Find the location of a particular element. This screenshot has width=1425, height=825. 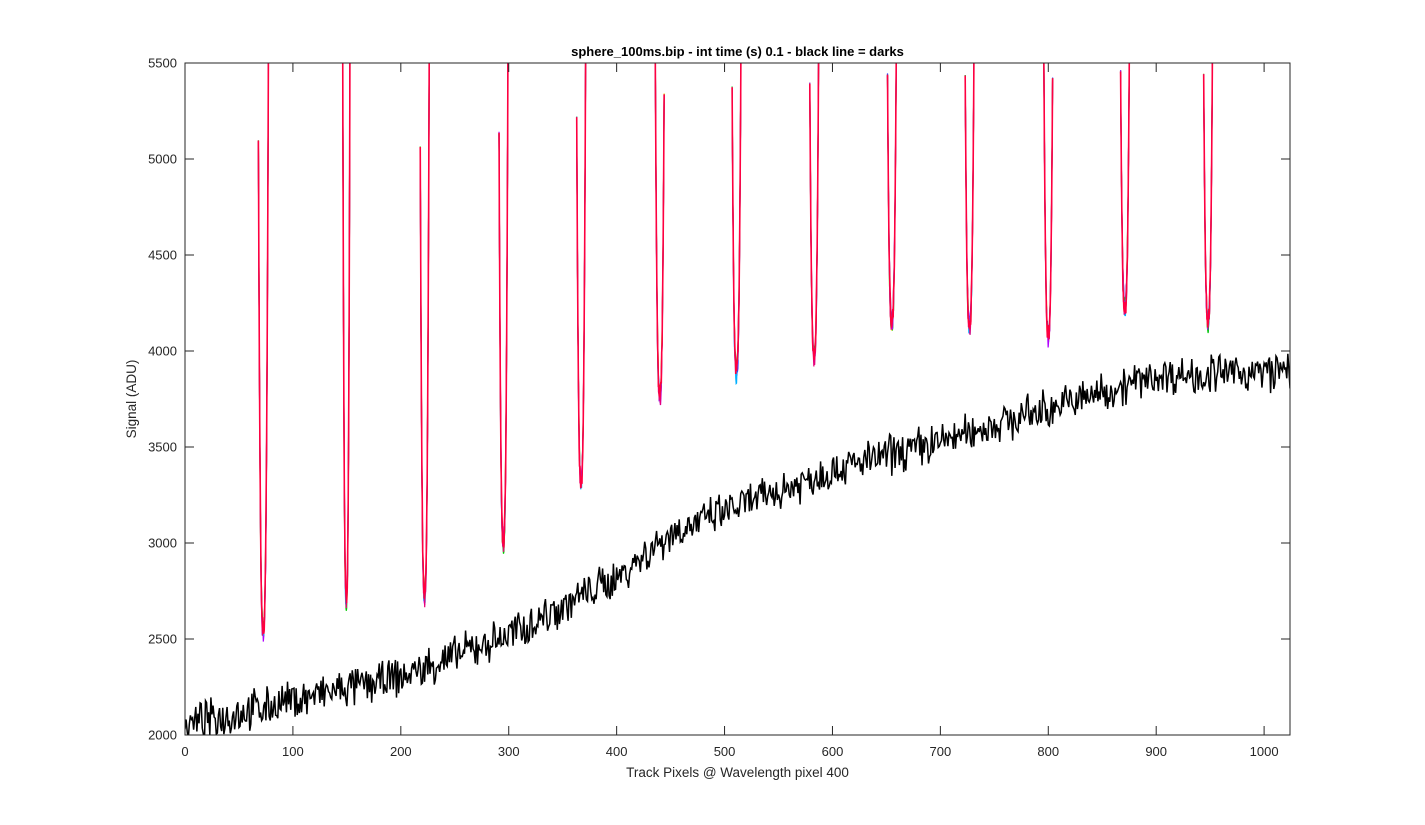

y-tick-label: 3000 is located at coordinates (162, 543).